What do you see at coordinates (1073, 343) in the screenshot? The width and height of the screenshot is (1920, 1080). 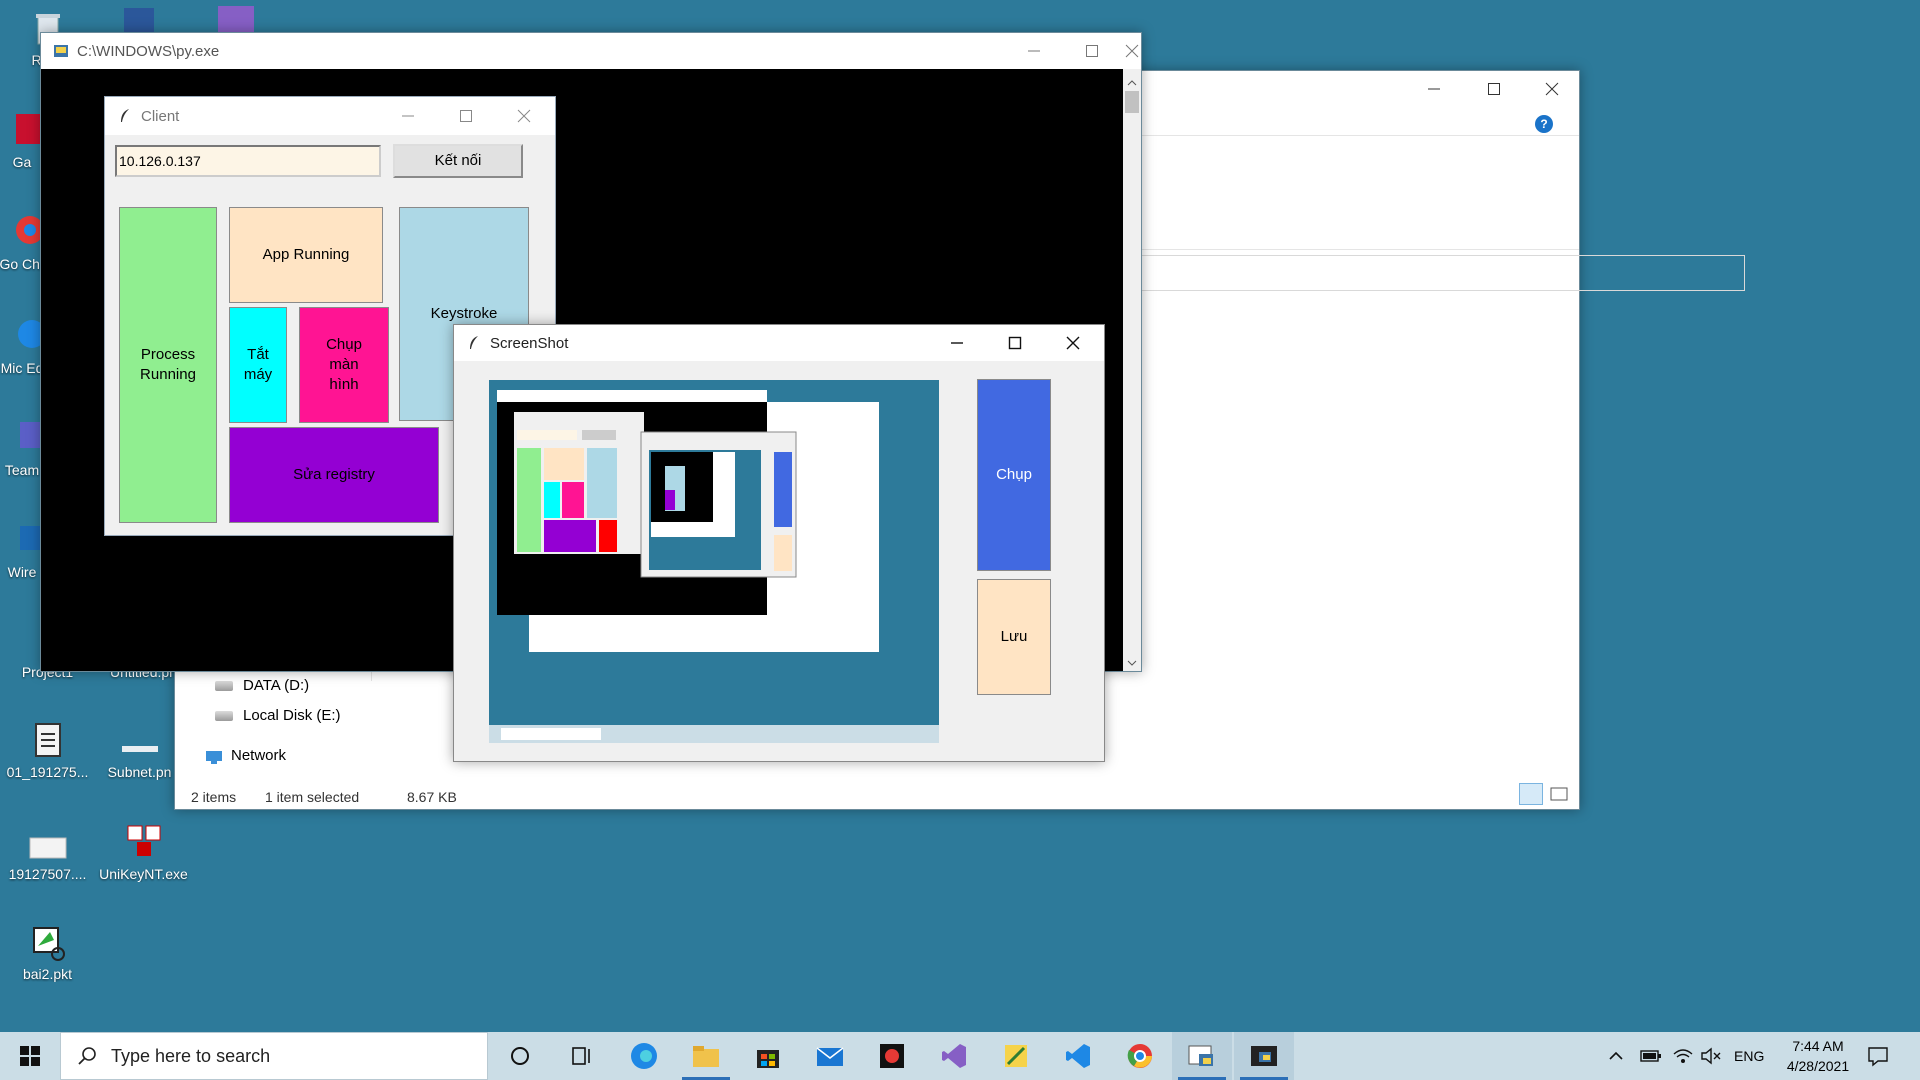 I see `screenshot-close-button` at bounding box center [1073, 343].